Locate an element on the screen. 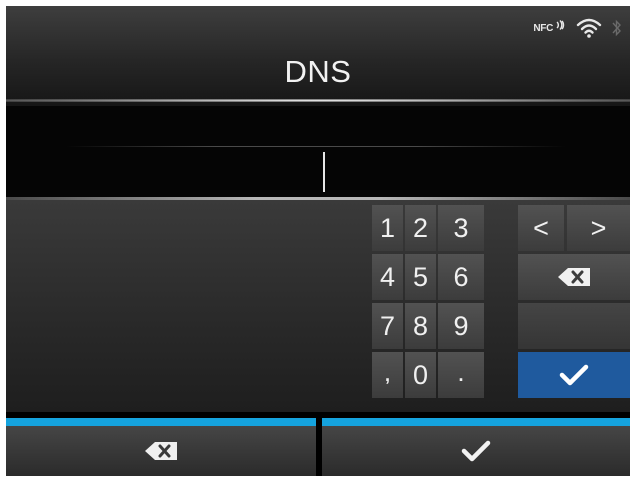 This screenshot has width=634, height=478. cursor-right-button: > is located at coordinates (598, 228).